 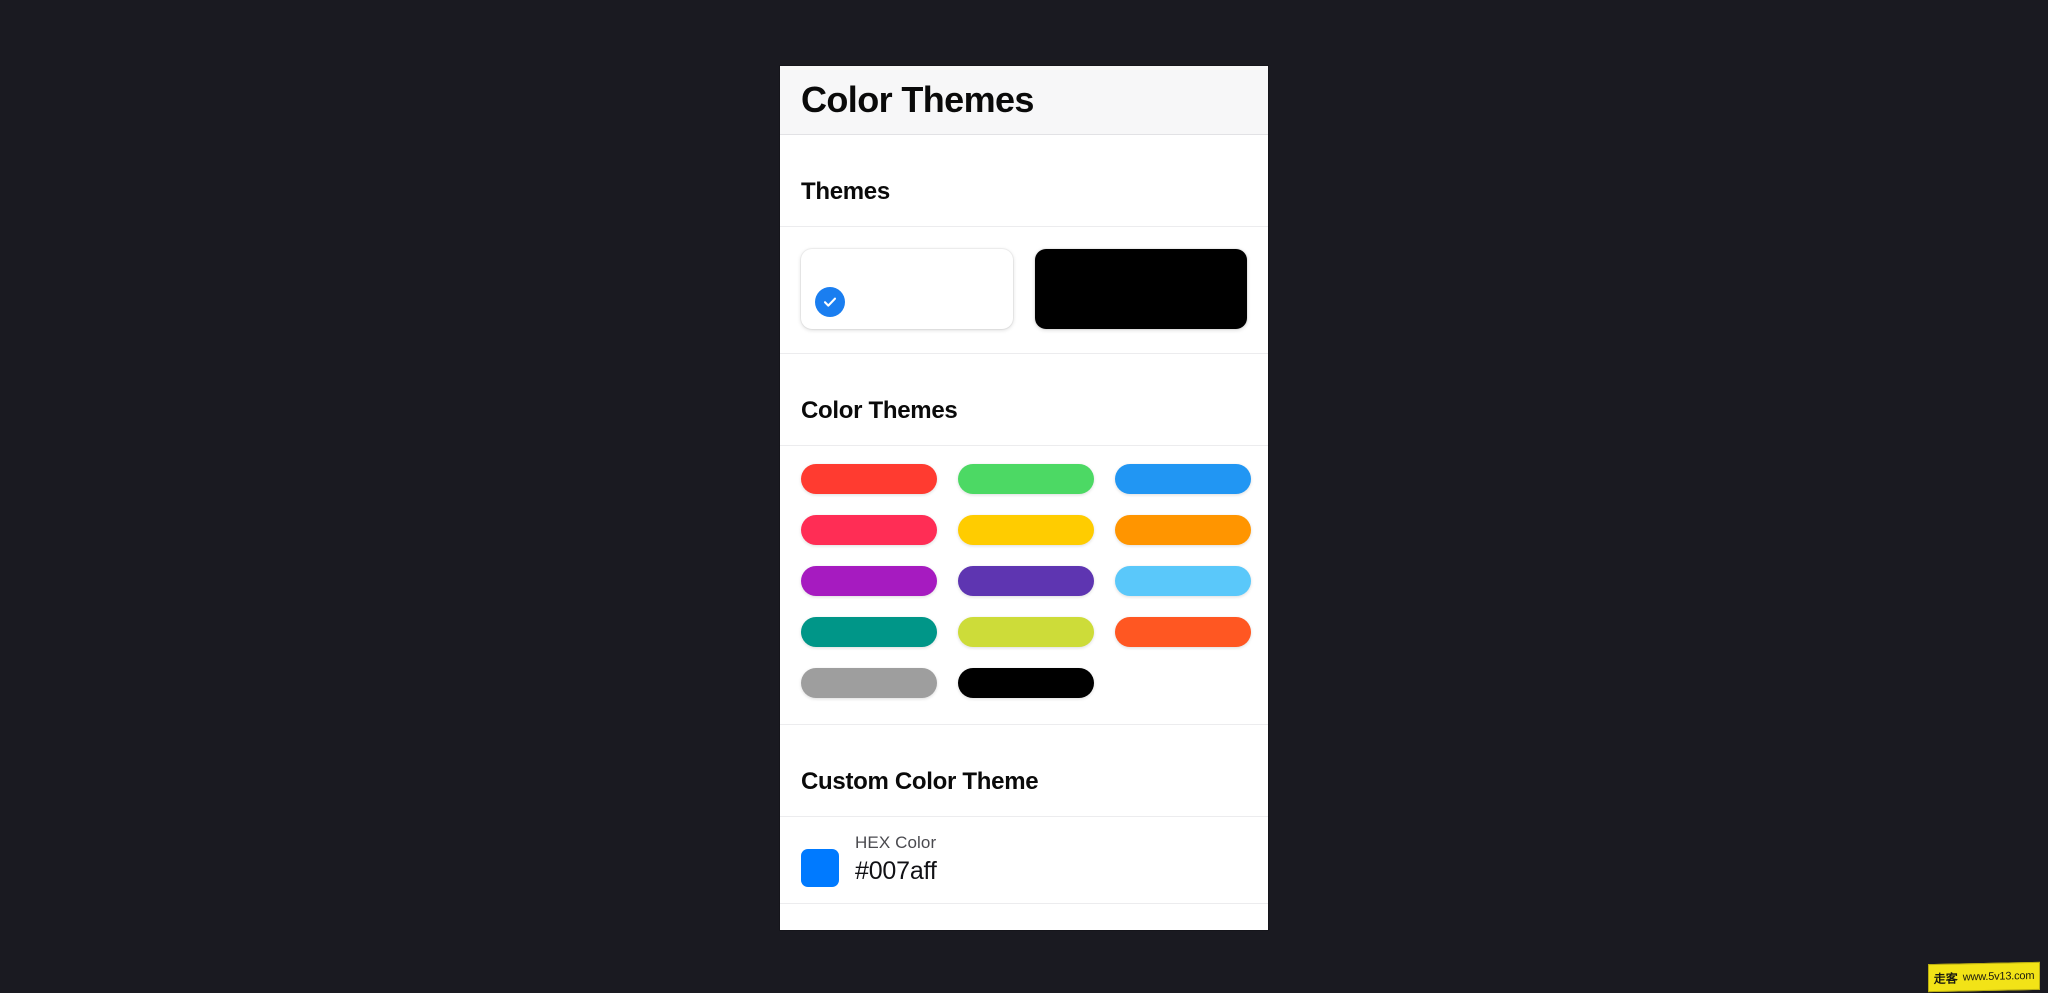 I want to click on custom-color-fields: HEX Color #007aff, so click(x=896, y=859).